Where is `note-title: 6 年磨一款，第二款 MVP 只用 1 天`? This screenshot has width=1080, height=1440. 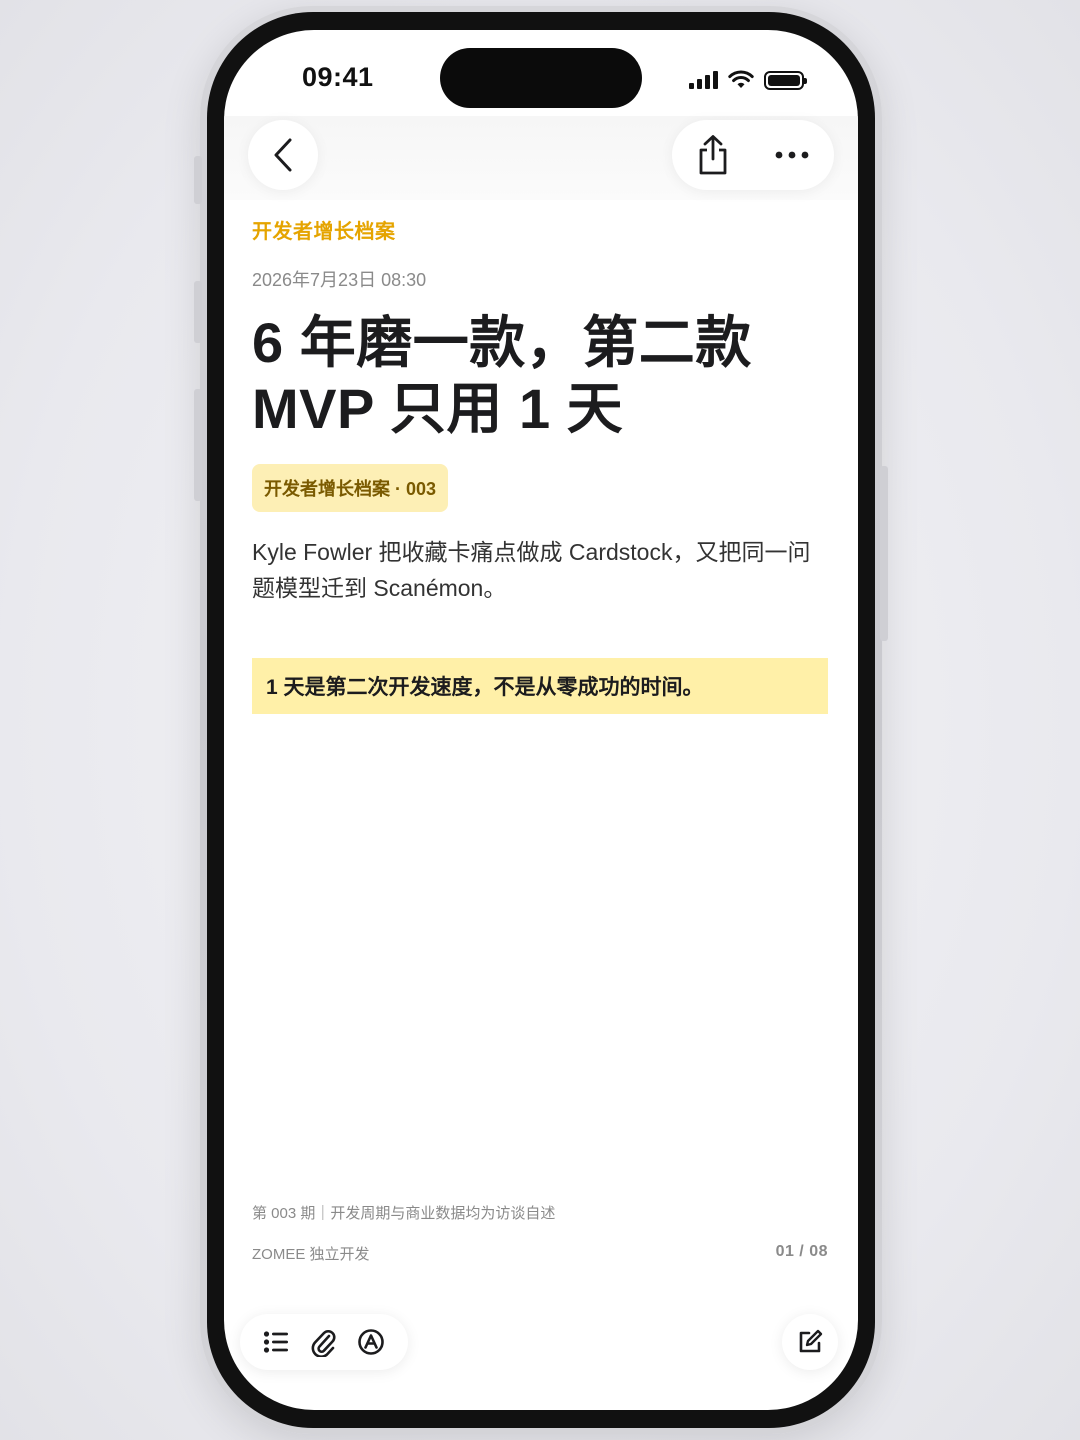
note-title: 6 年磨一款，第二款 MVP 只用 1 天 is located at coordinates (541, 376).